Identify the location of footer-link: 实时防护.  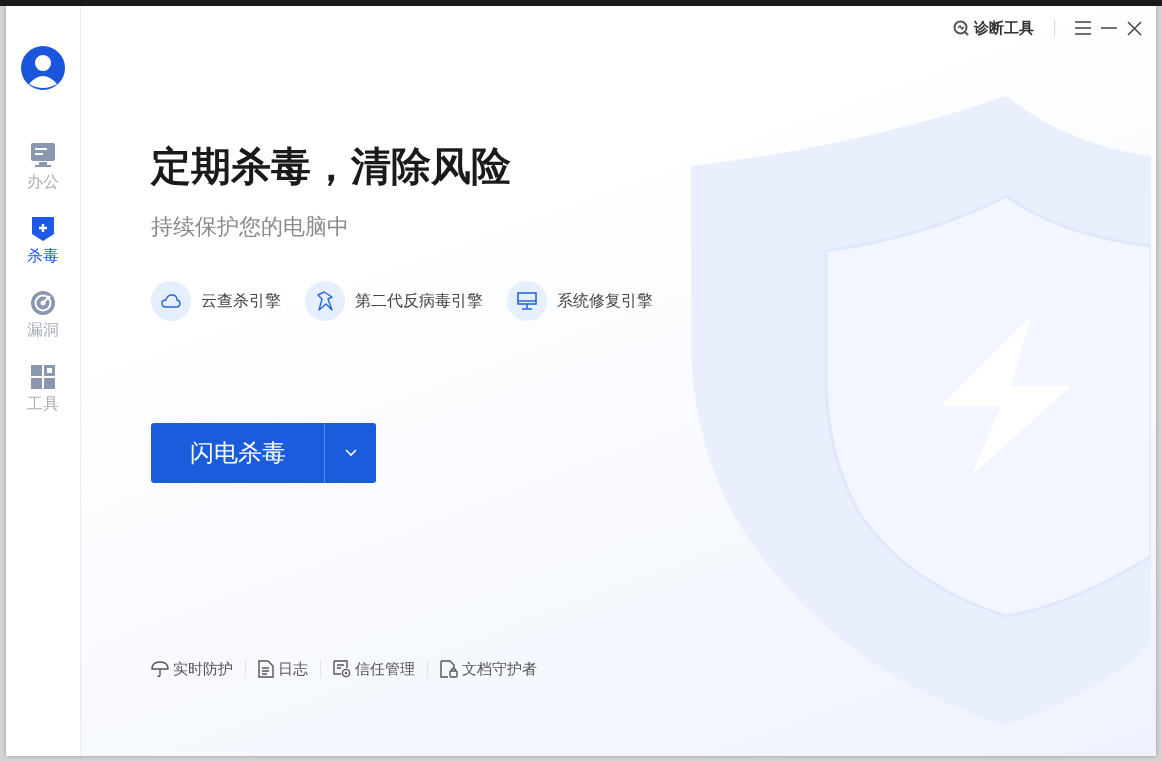
(192, 669).